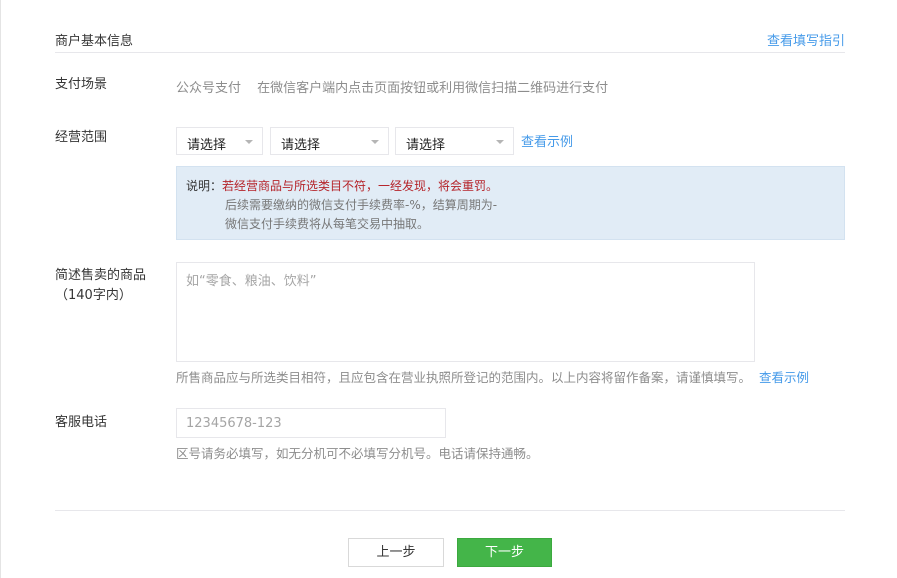  What do you see at coordinates (360, 186) in the screenshot?
I see `notice-warning: 若经营商品与所选类目不符，一经发现，将会重罚。` at bounding box center [360, 186].